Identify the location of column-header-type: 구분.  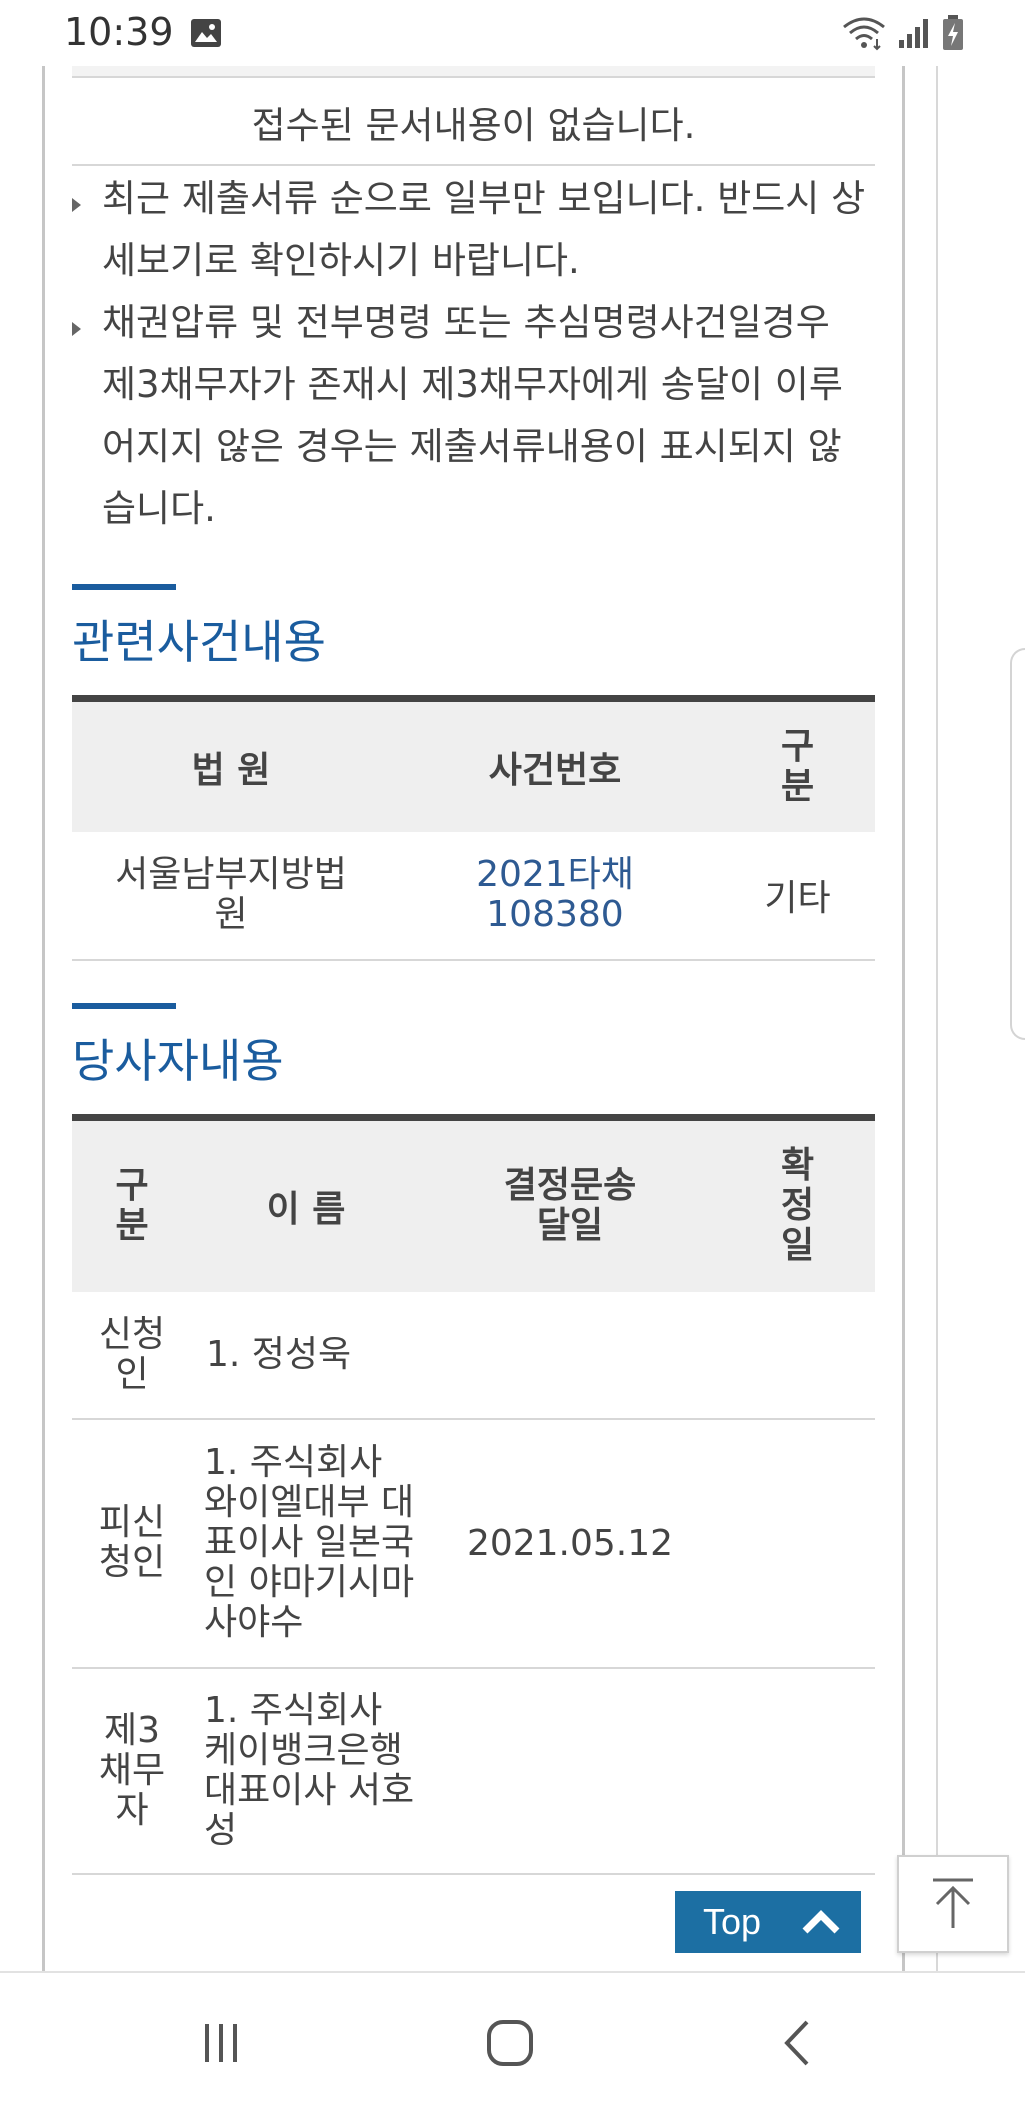
(797, 765).